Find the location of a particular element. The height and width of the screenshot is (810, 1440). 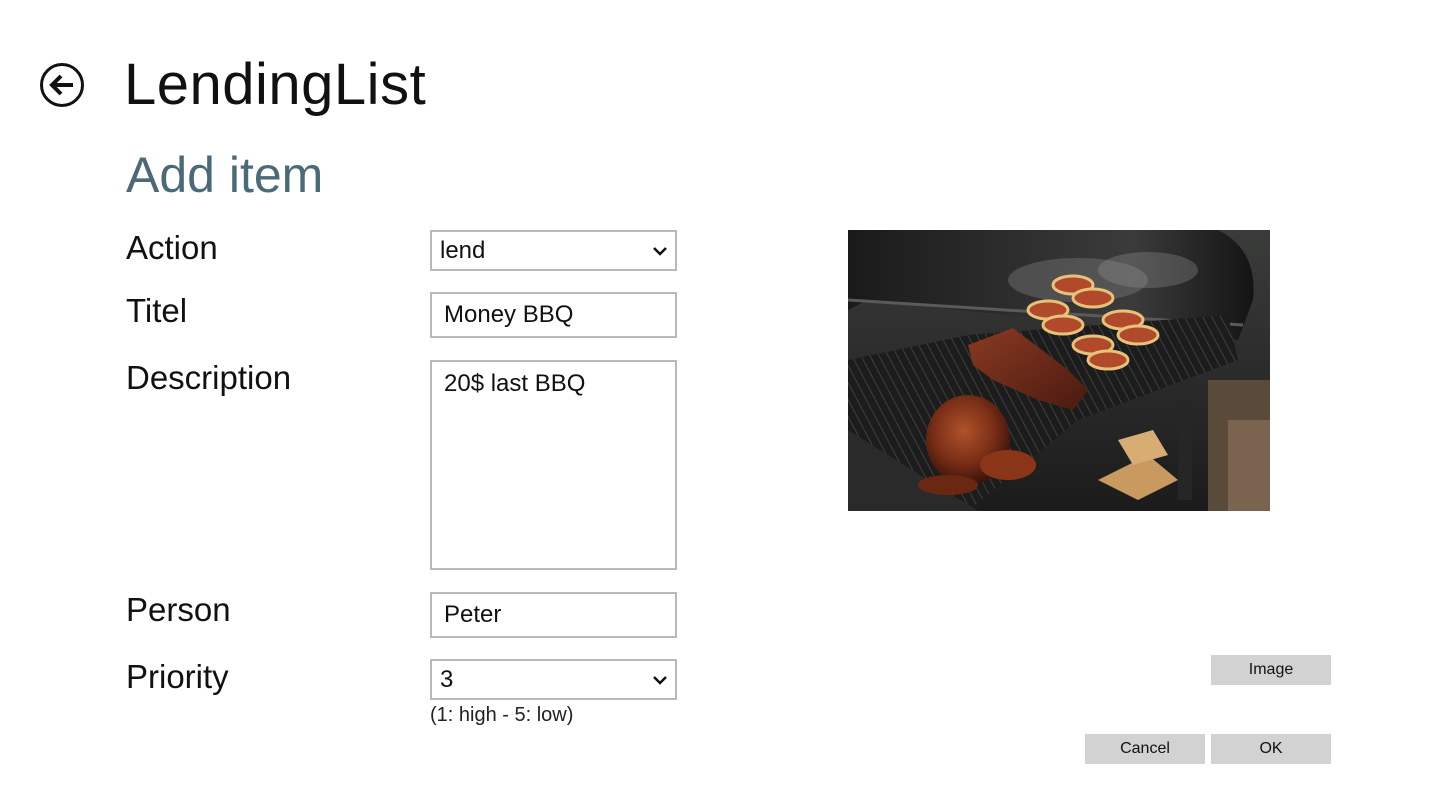

title-input-value: Money BBQ is located at coordinates (509, 314).